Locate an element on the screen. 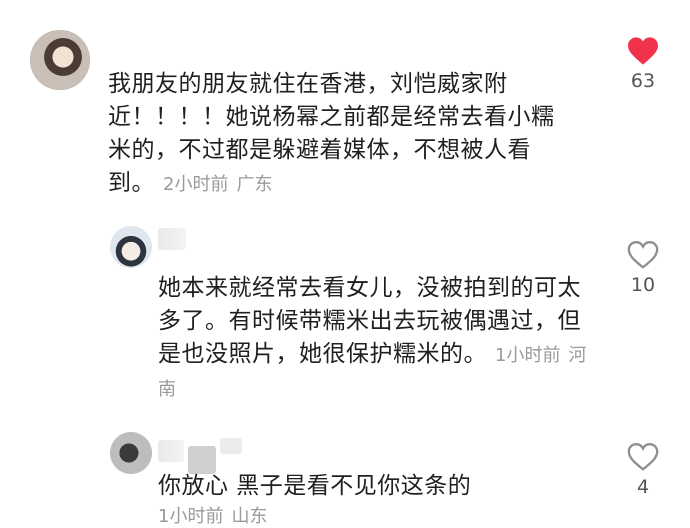 This screenshot has width=690, height=528. comment-location: 广东 is located at coordinates (254, 184).